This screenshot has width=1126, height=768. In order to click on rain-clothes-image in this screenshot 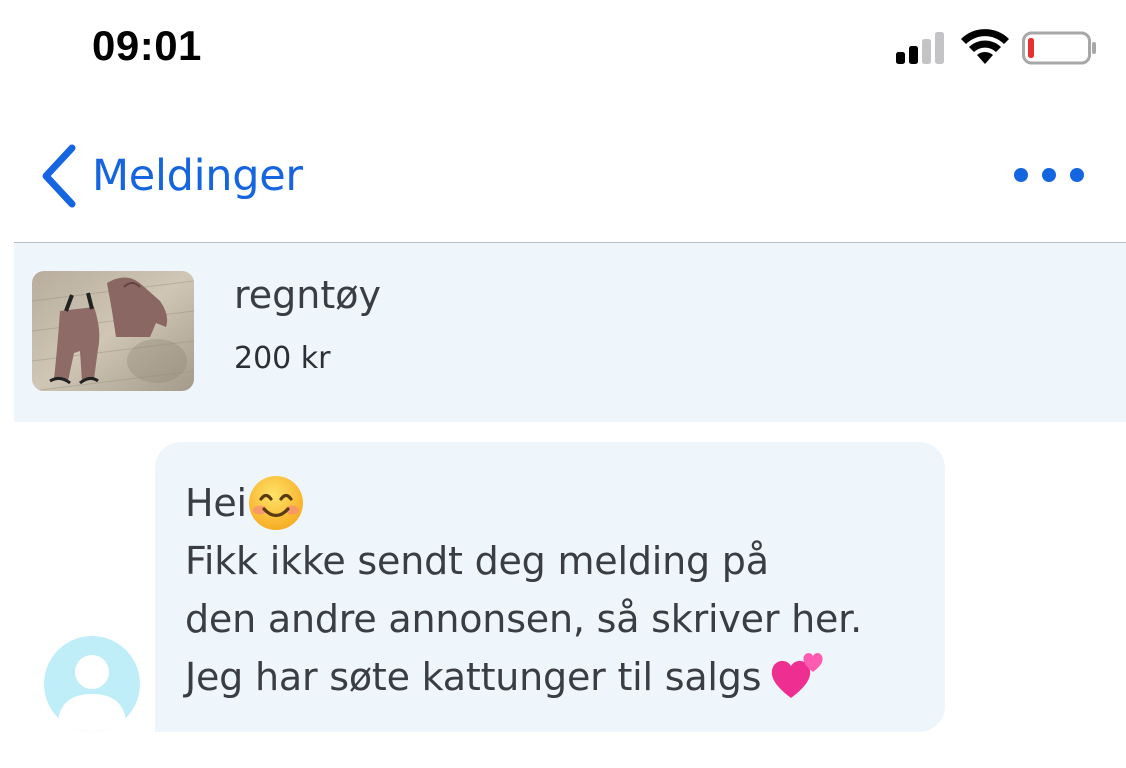, I will do `click(113, 331)`.